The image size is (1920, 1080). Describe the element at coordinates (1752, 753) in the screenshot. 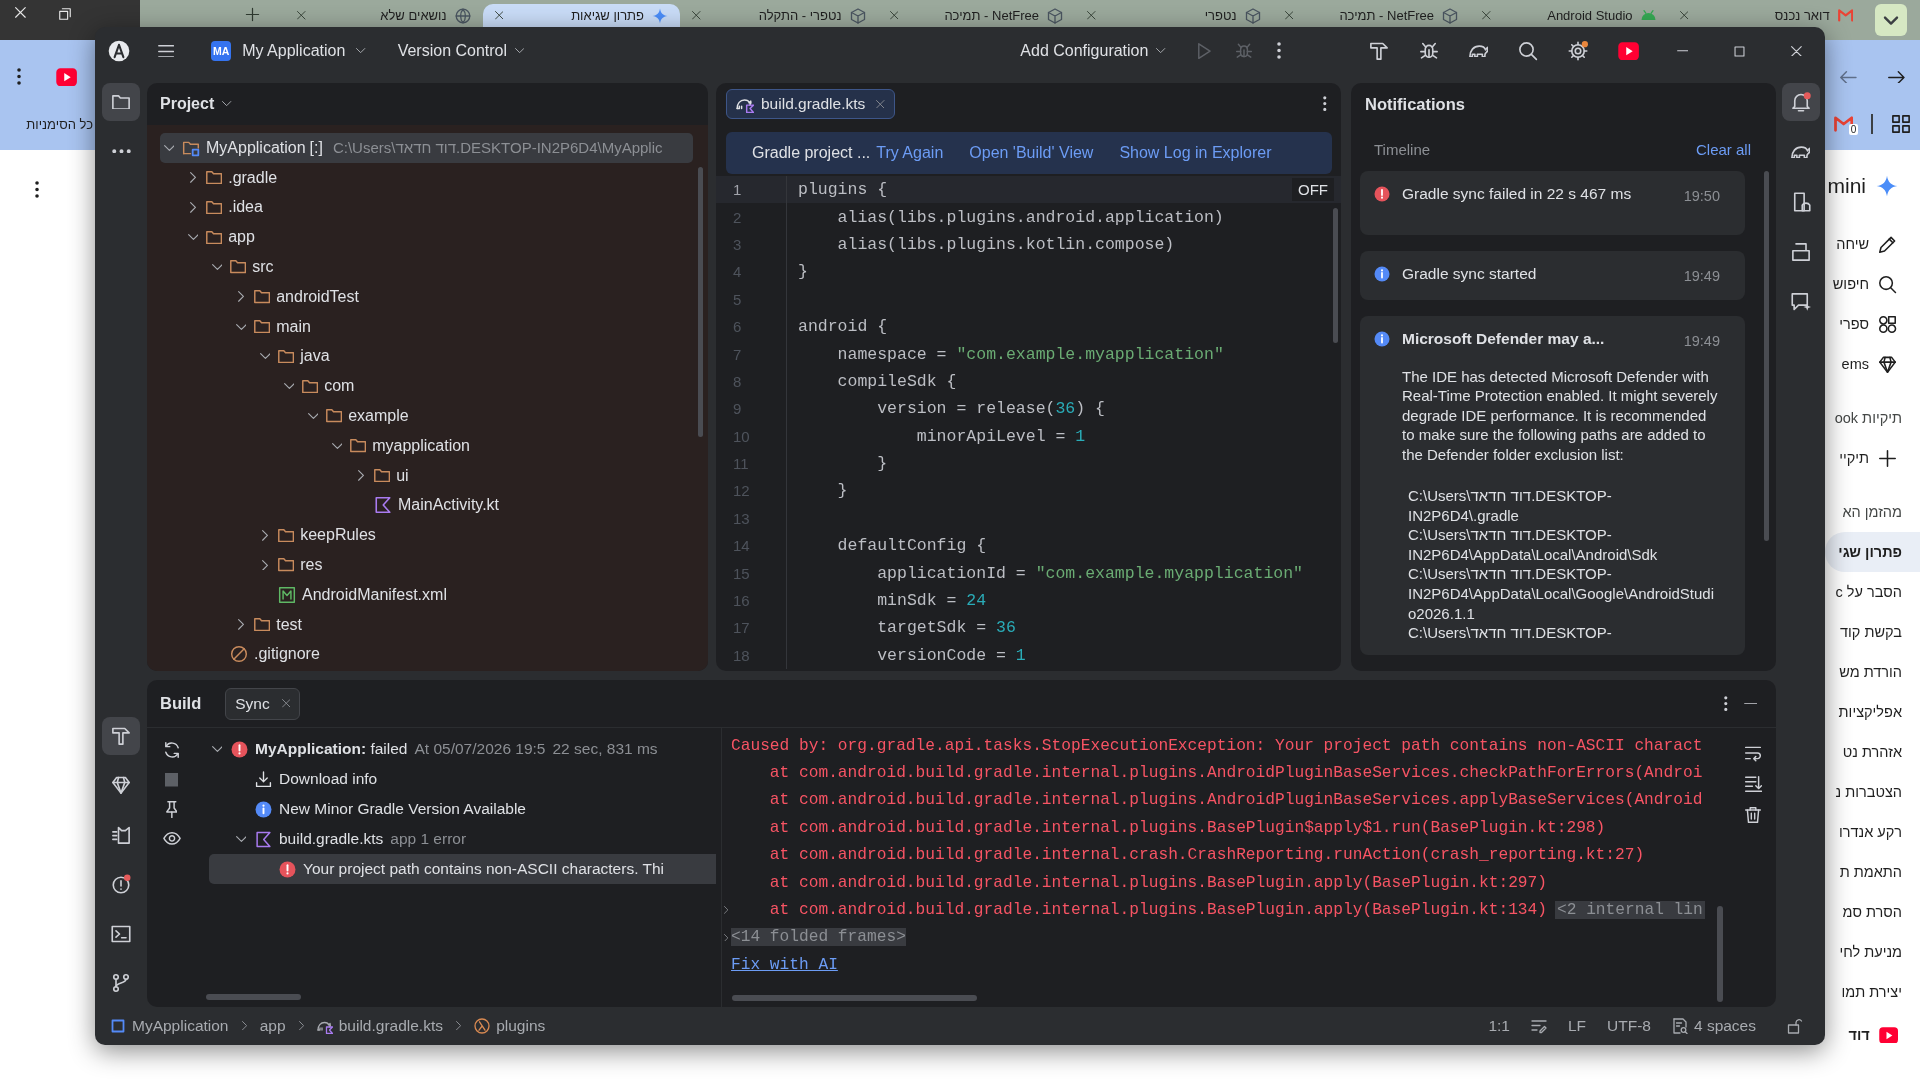

I see `soft-wrap-icon` at that location.